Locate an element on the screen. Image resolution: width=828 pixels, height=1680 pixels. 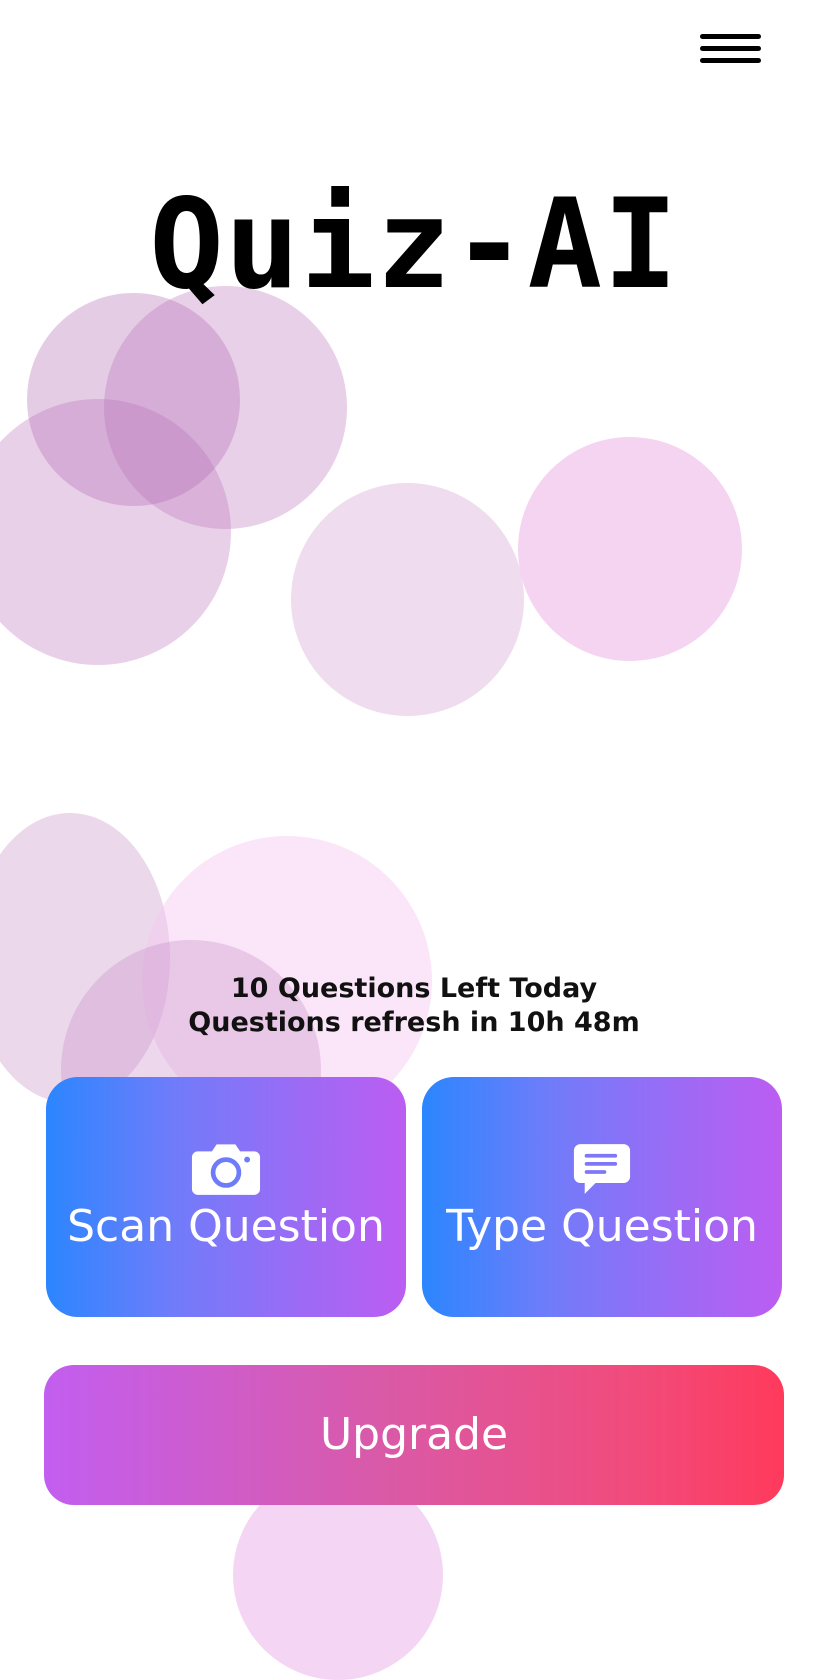
app-title: Quiz-AI is located at coordinates (414, 245).